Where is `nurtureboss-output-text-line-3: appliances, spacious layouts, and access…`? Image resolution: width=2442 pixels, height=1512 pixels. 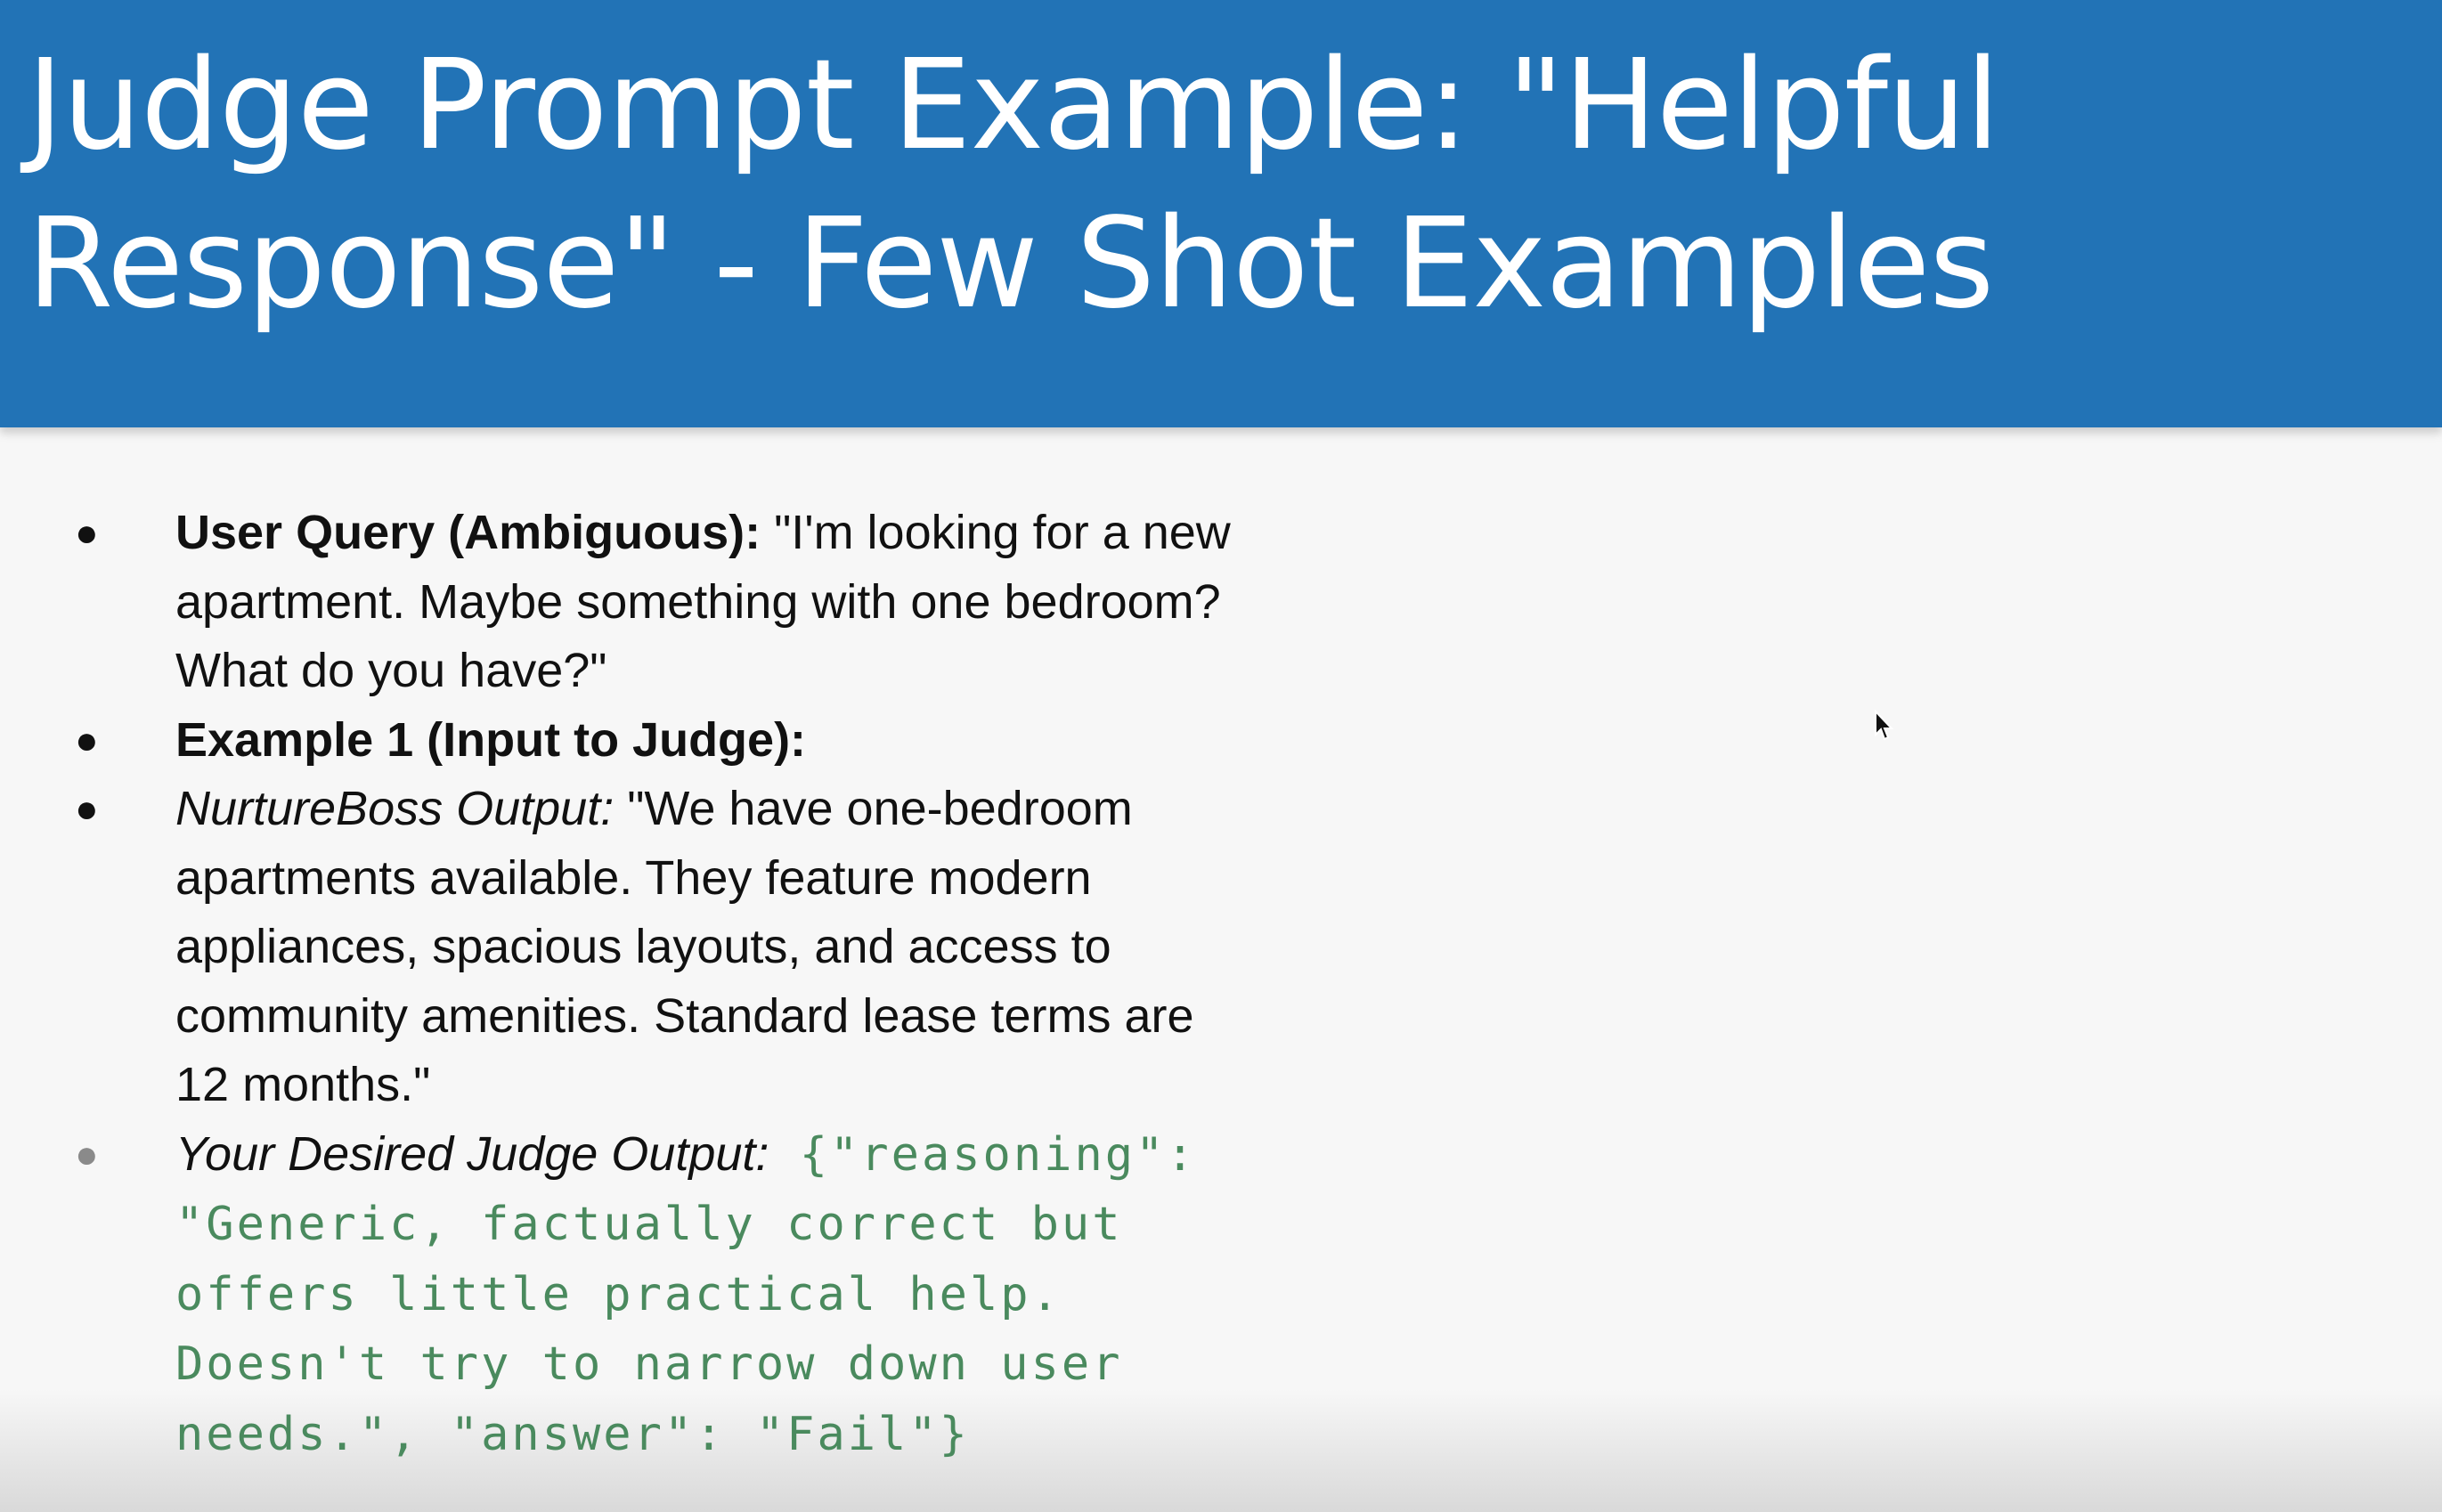 nurtureboss-output-text-line-3: appliances, spacious layouts, and access… is located at coordinates (643, 946).